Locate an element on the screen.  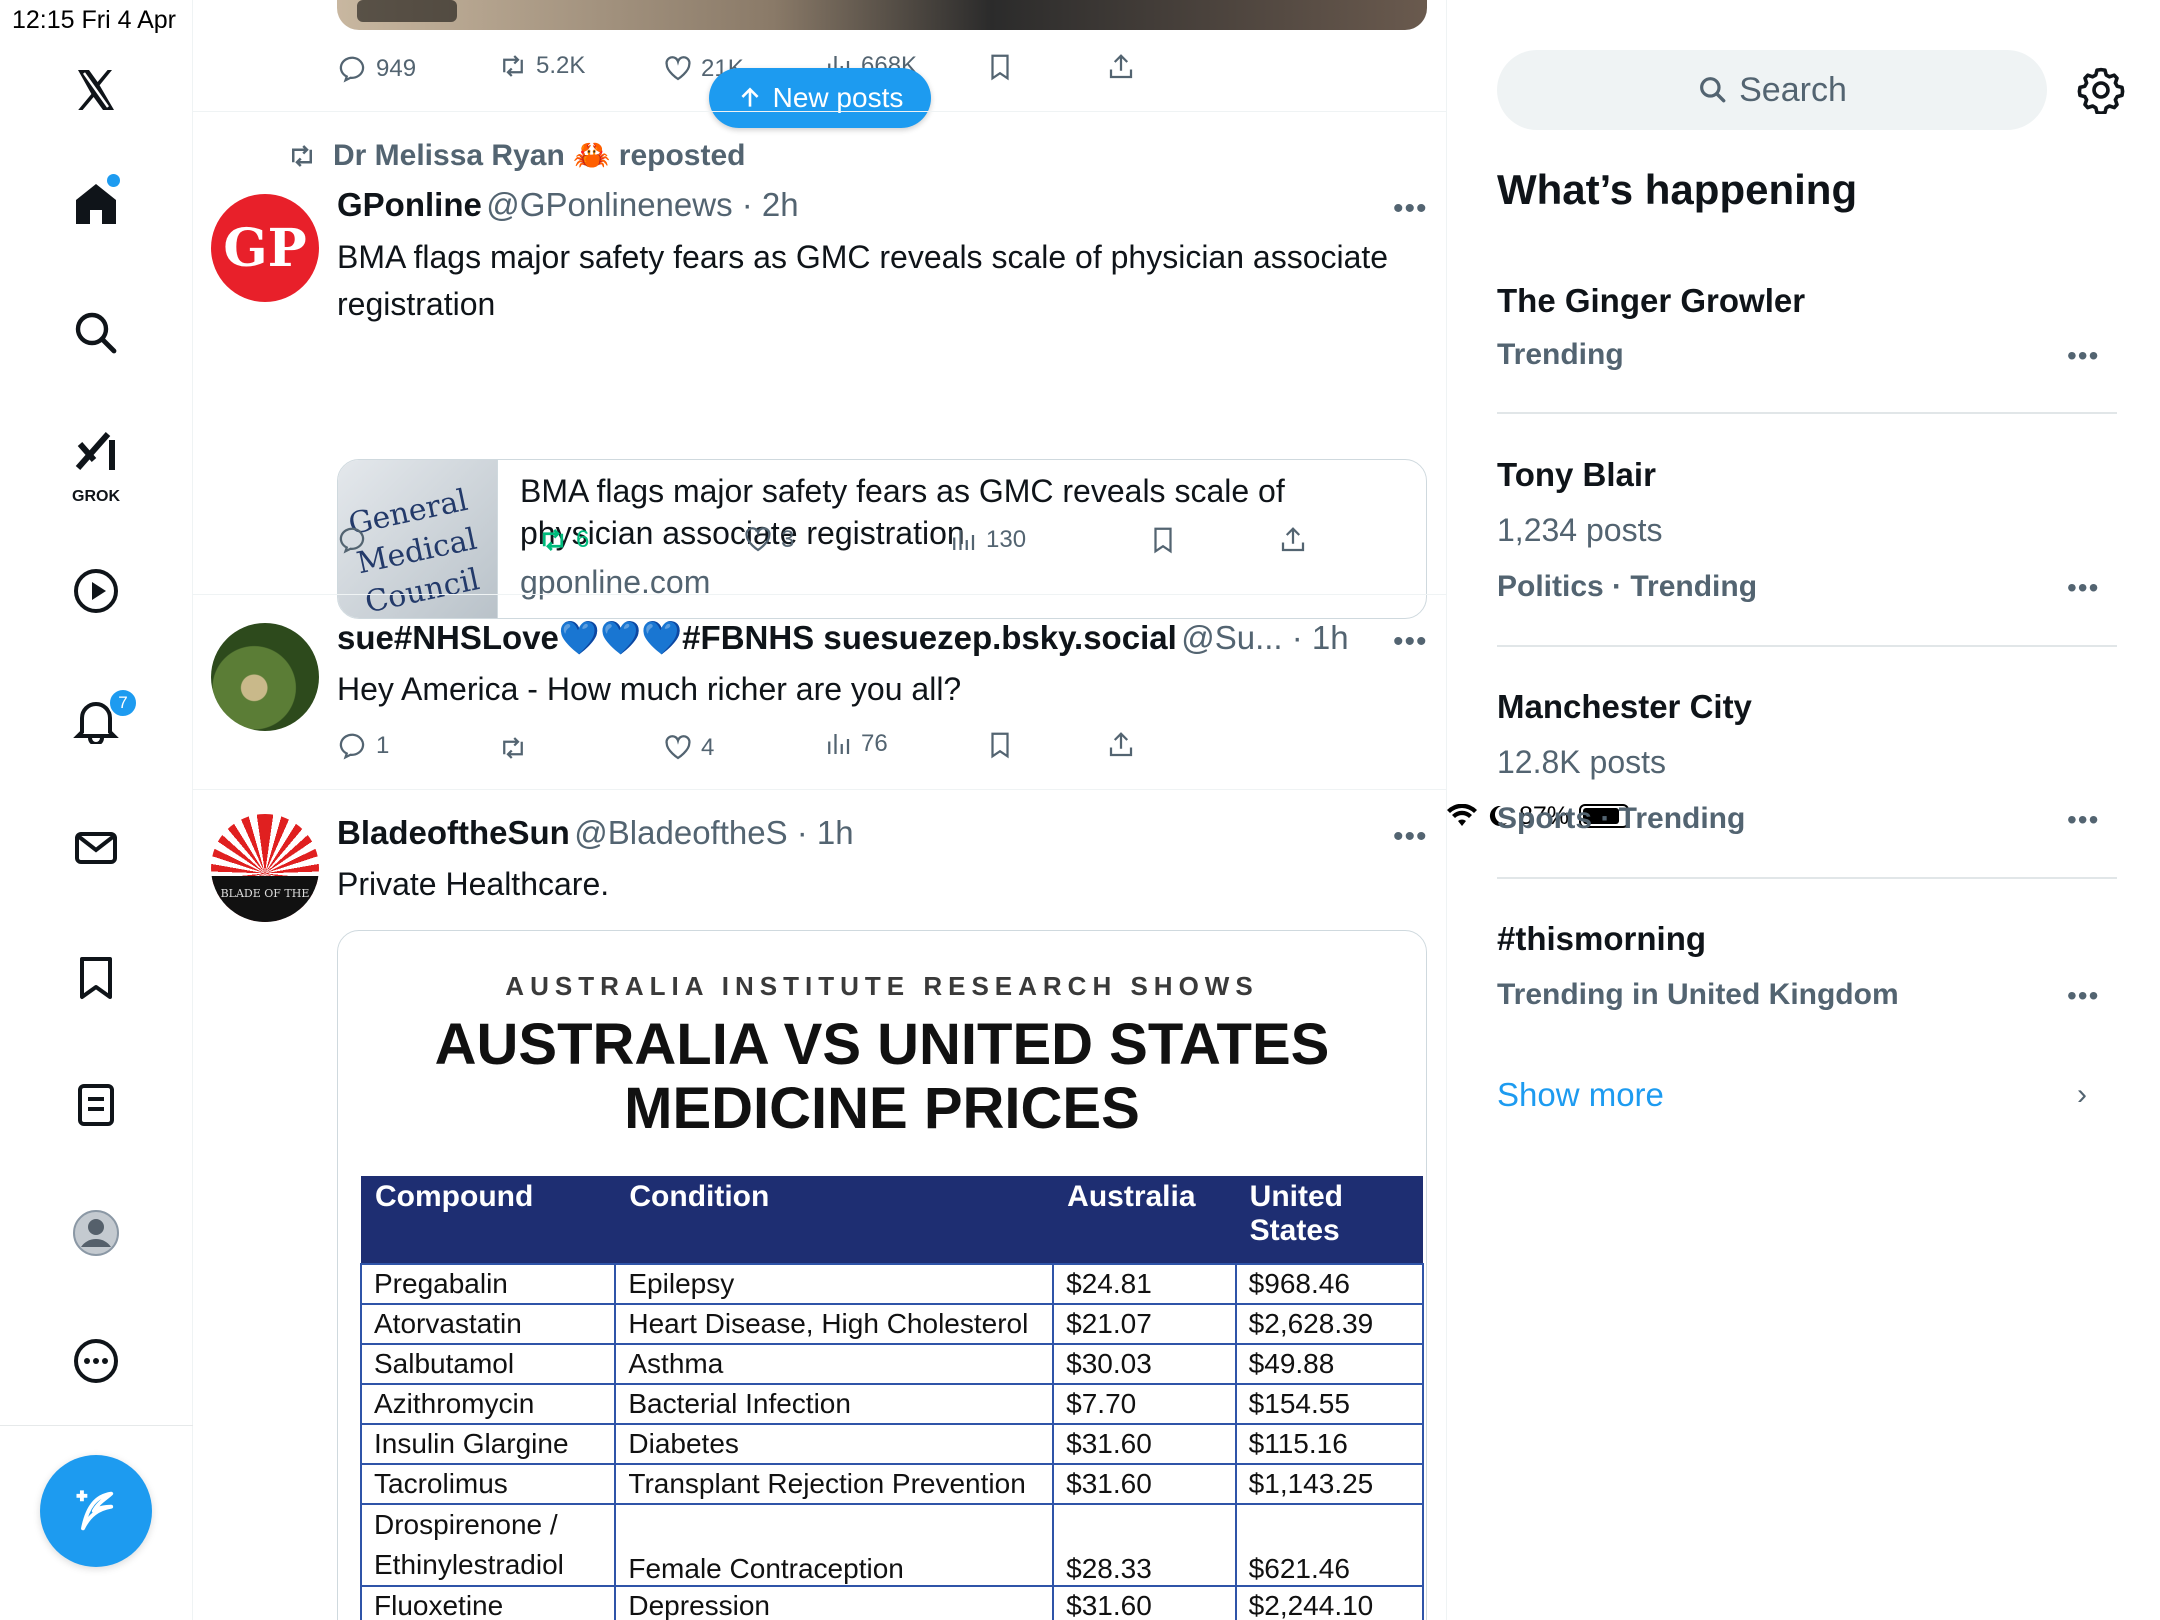
author-handle: @GPonlinenews · 2h is located at coordinates (642, 204).